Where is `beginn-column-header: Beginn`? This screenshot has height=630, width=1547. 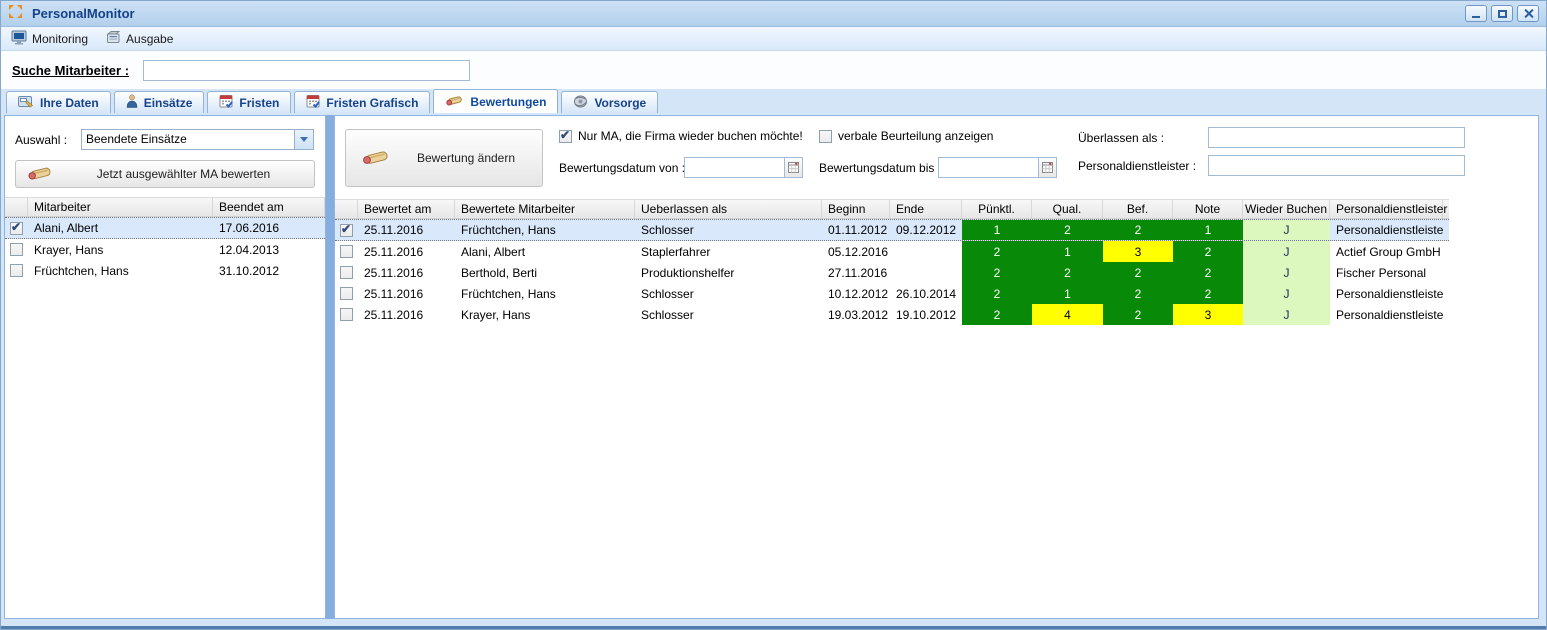
beginn-column-header: Beginn is located at coordinates (856, 209).